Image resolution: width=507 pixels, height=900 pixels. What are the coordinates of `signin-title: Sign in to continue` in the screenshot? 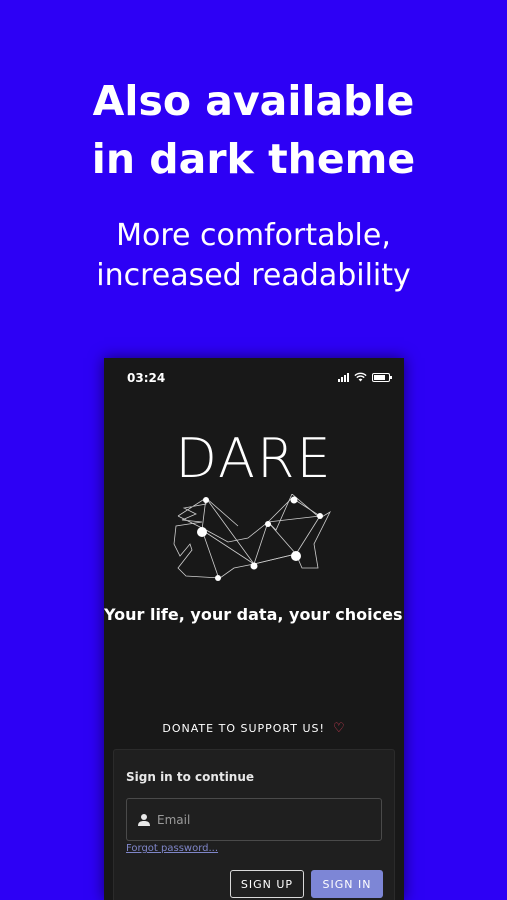 It's located at (190, 777).